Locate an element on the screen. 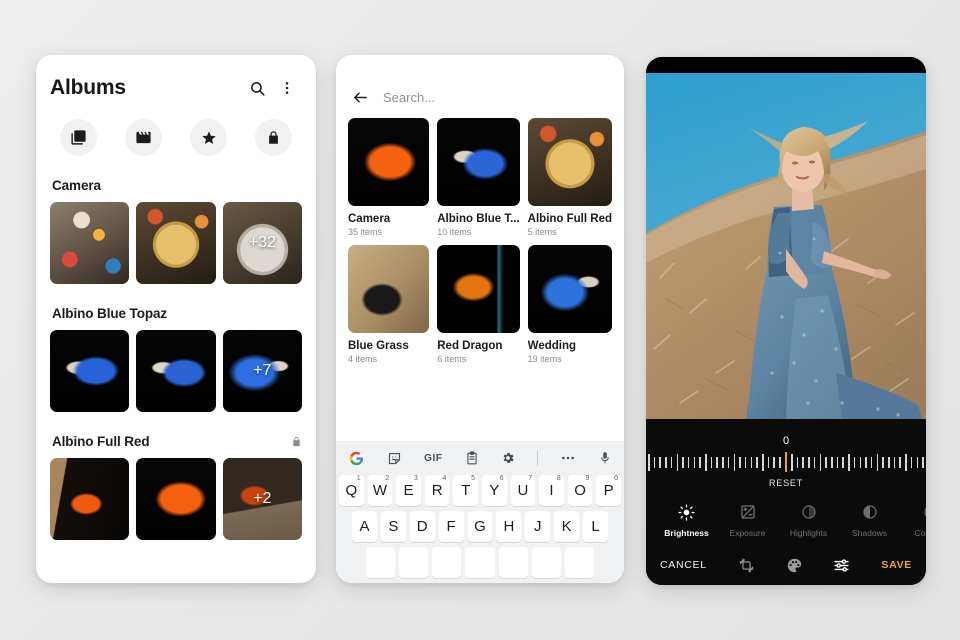 This screenshot has height=640, width=960. tune-sliders-icon is located at coordinates (841, 565).